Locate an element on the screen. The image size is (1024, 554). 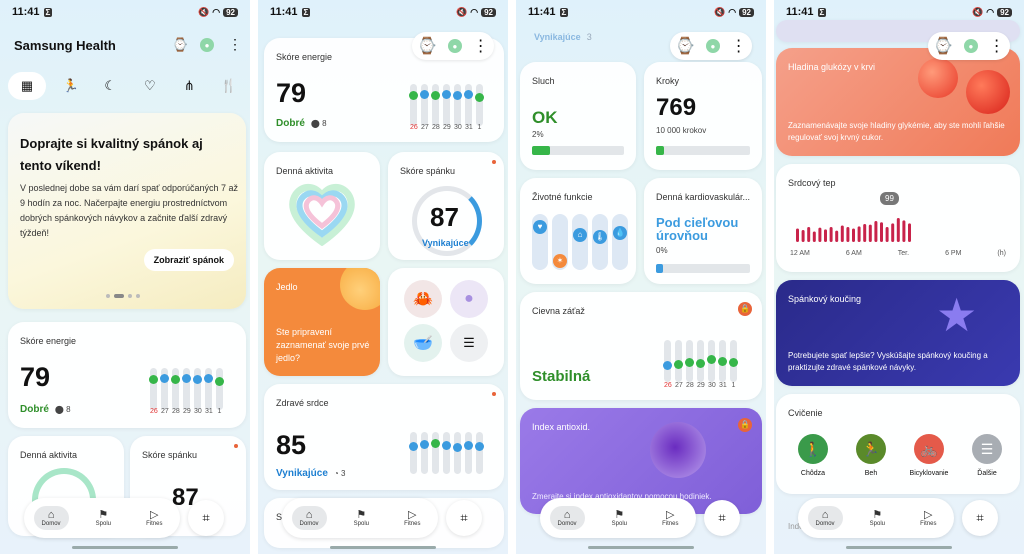
steps-card: Kroky 769 10 000 krokov is located at coordinates (703, 116).